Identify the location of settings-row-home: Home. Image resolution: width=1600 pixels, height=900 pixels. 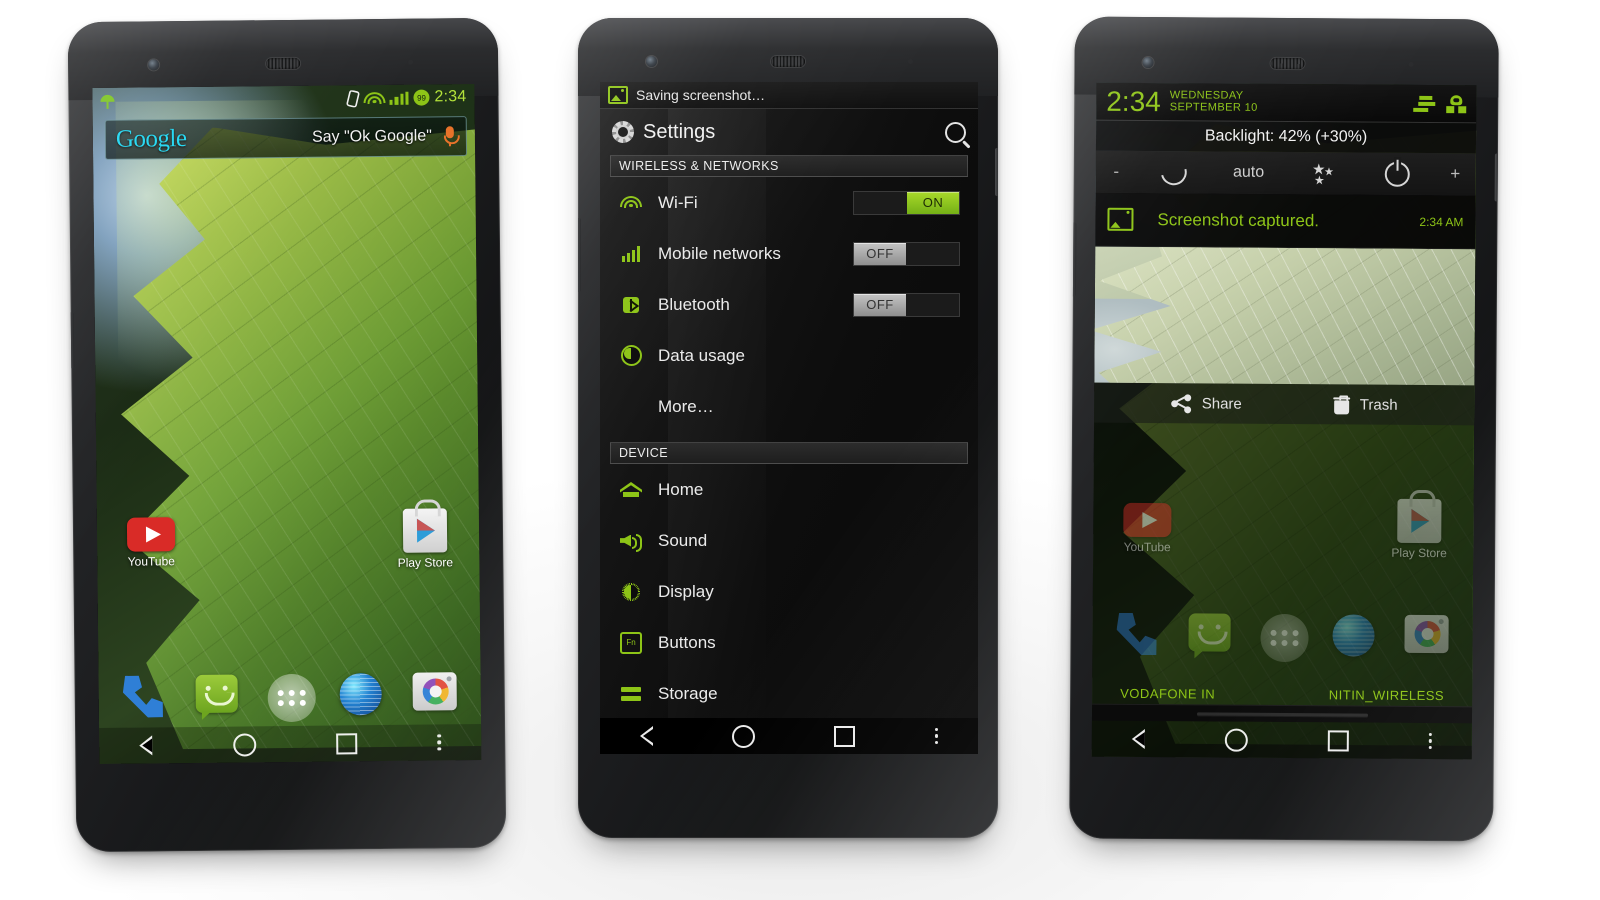
(789, 489).